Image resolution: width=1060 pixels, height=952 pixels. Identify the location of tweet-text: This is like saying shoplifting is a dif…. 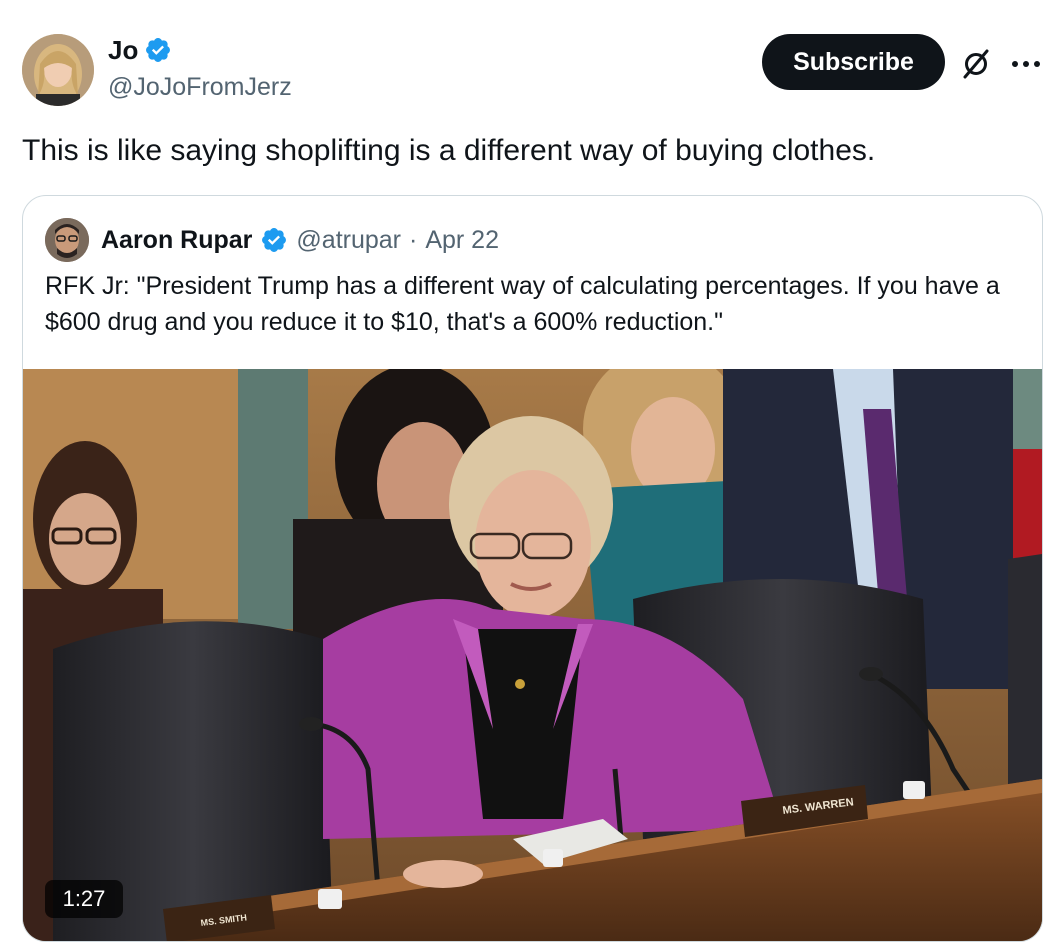
(449, 150).